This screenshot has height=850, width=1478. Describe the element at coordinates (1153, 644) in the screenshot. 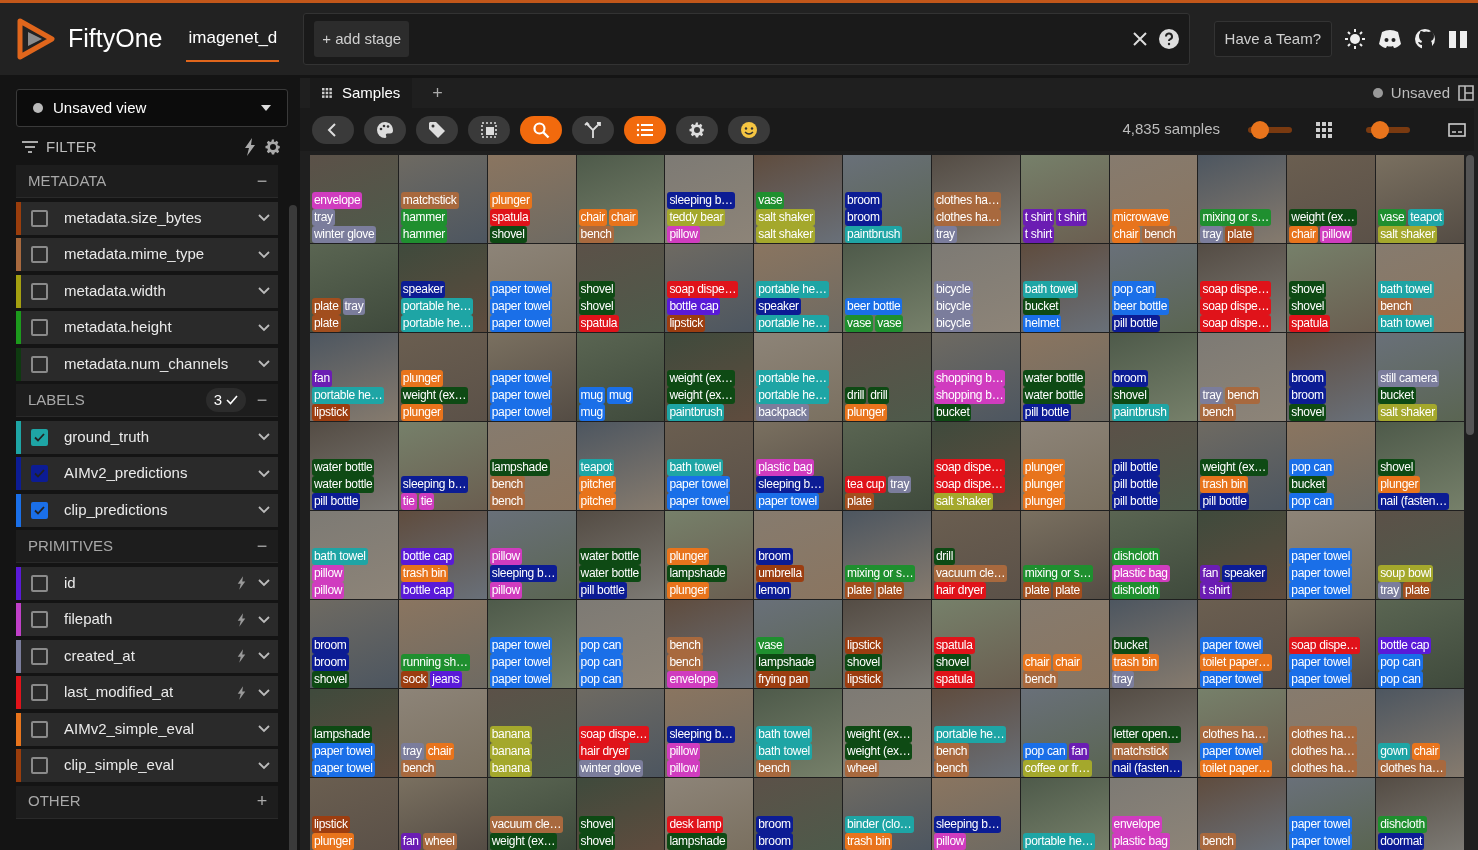

I see `sample-thumbnail: bucket trash bin tray` at that location.